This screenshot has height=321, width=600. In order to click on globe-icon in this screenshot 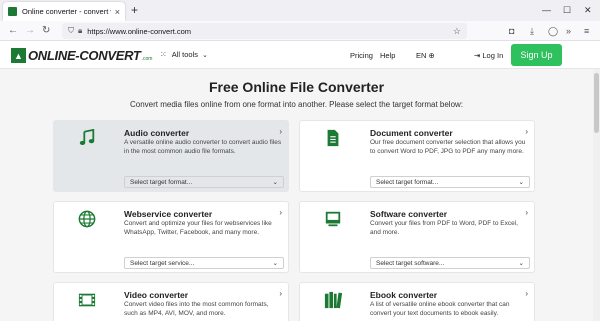, I will do `click(87, 219)`.